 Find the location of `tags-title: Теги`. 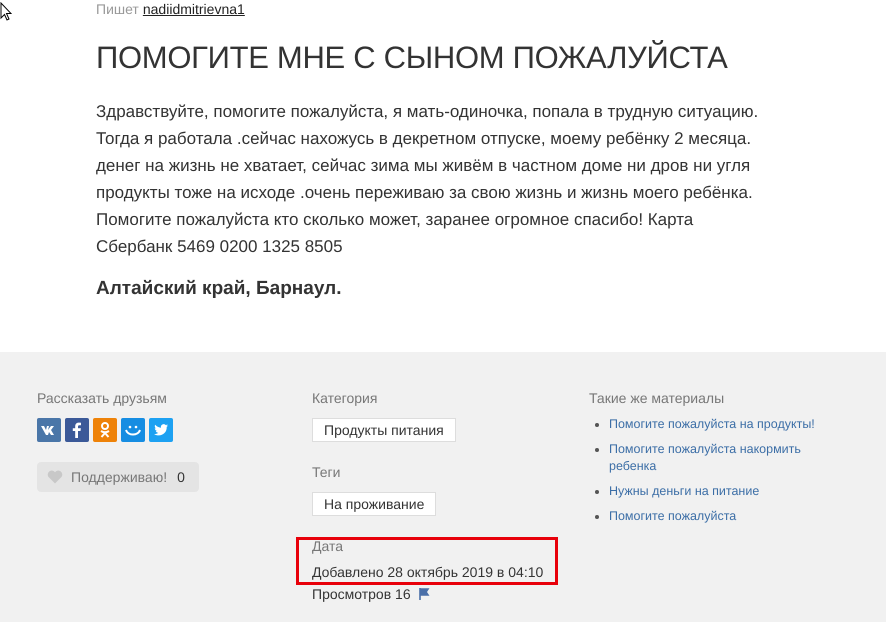

tags-title: Теги is located at coordinates (327, 472).